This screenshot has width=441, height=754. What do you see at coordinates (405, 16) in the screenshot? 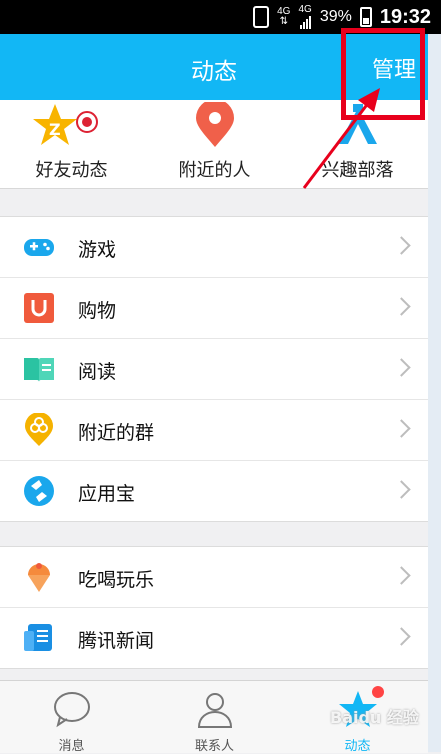
I see `clock: 19:32` at bounding box center [405, 16].